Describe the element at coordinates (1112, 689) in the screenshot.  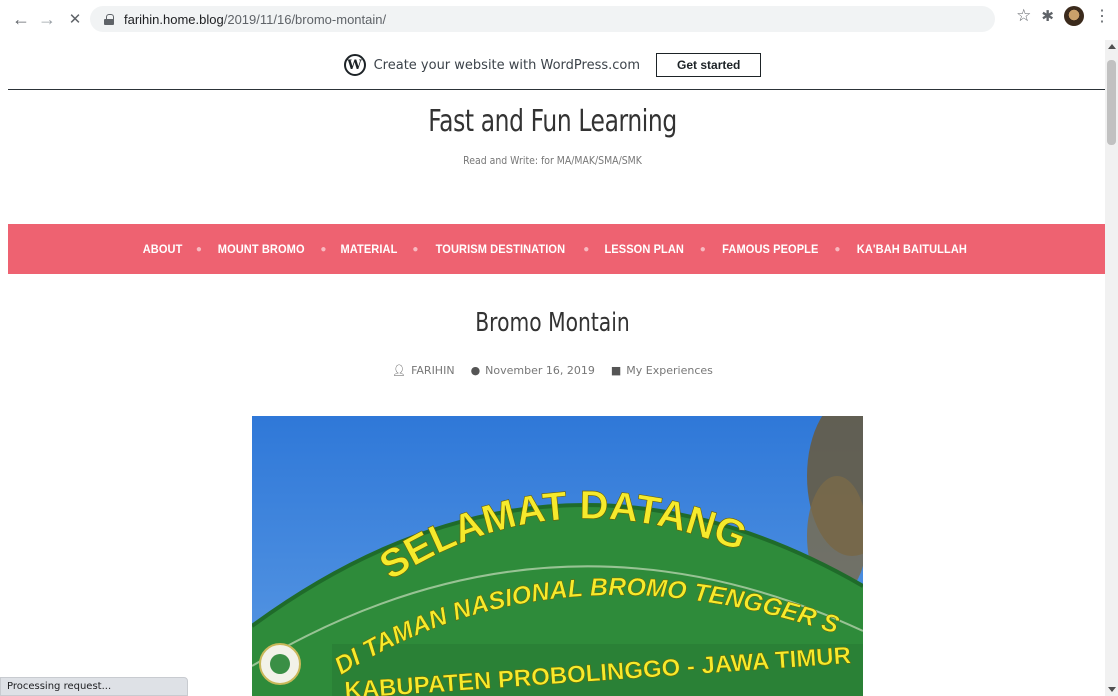
I see `scroll-down-arrow-icon` at that location.